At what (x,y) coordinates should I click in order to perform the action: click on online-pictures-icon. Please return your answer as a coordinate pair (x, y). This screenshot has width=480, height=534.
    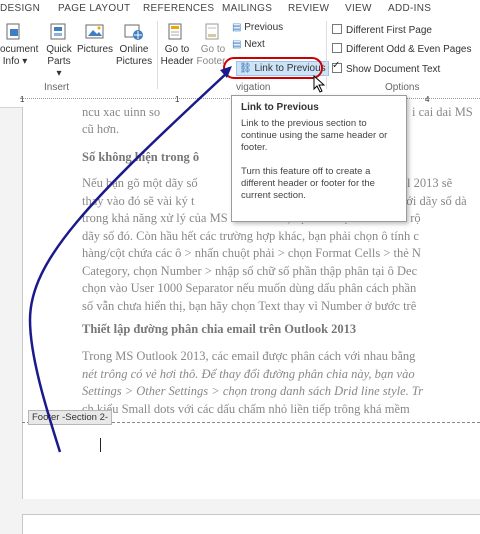
    Looking at the image, I should click on (133, 32).